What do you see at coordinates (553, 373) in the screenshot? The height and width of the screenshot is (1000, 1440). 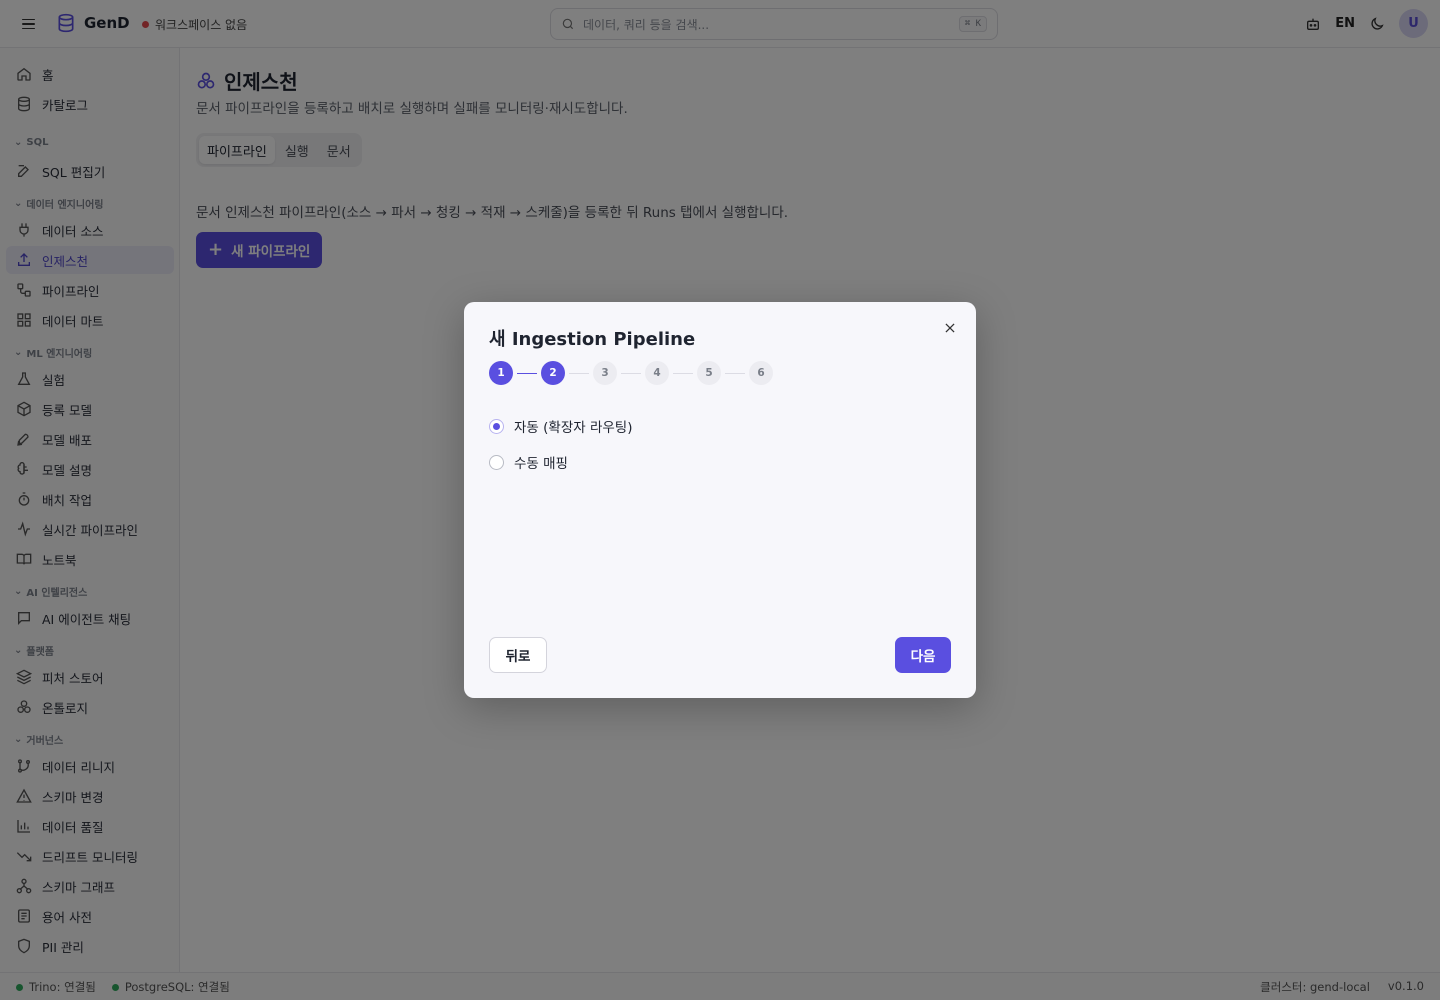 I see `step-2: 2` at bounding box center [553, 373].